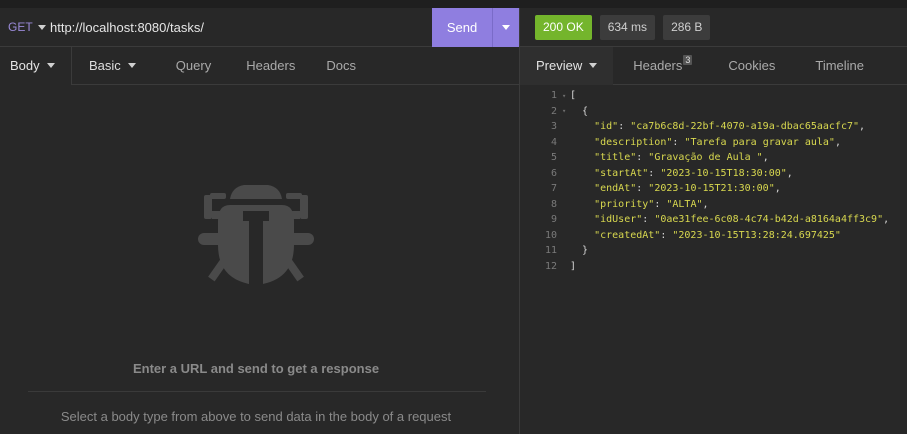 This screenshot has height=434, width=907. What do you see at coordinates (553, 189) in the screenshot?
I see `line-number: 7` at bounding box center [553, 189].